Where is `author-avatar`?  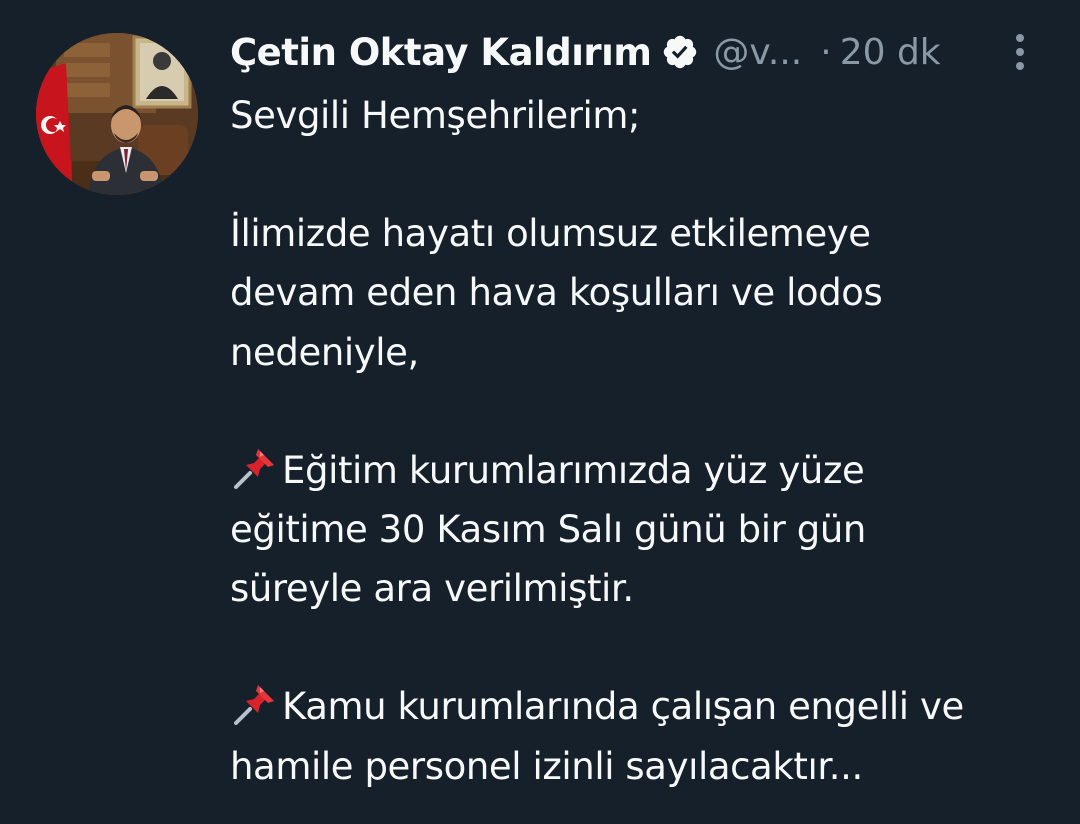 author-avatar is located at coordinates (117, 114).